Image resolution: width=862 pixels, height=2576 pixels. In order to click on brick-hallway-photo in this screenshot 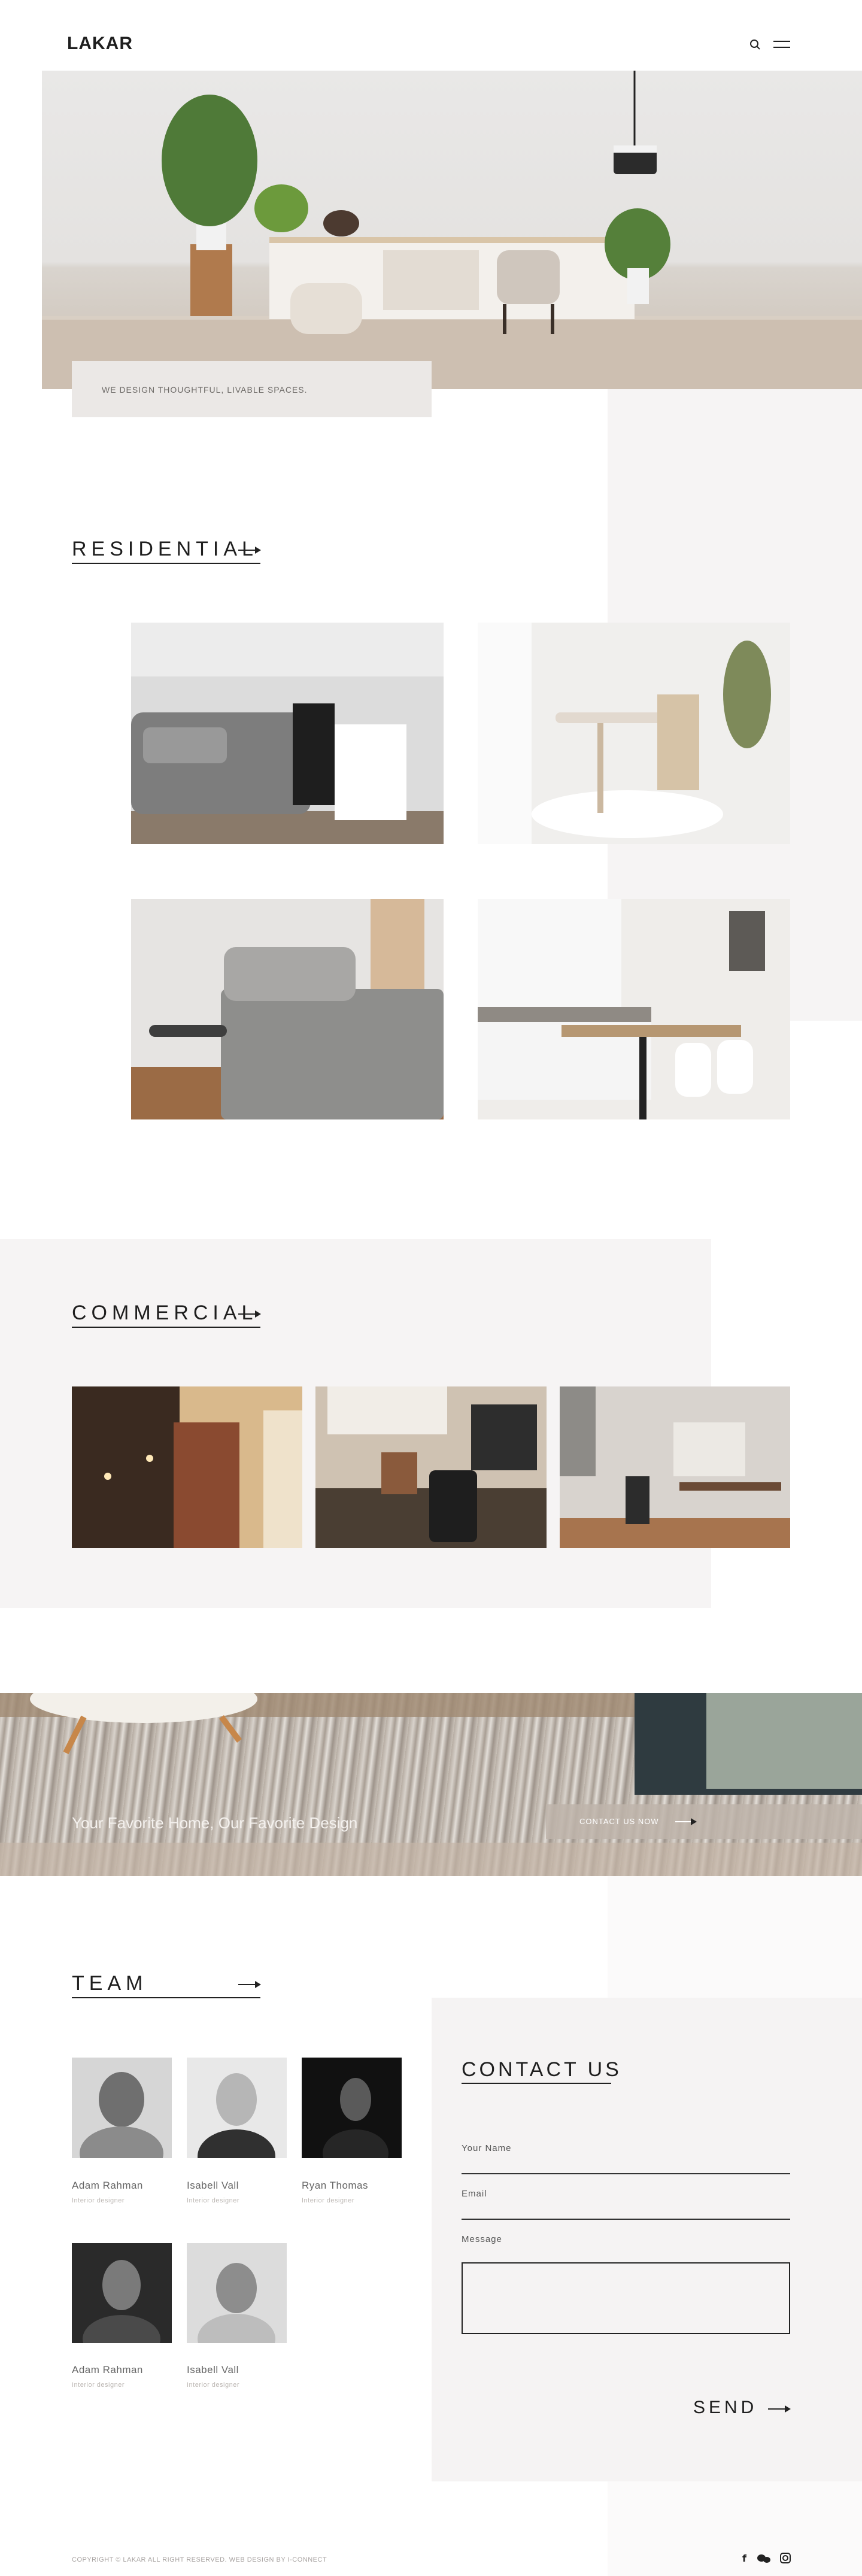, I will do `click(187, 1467)`.